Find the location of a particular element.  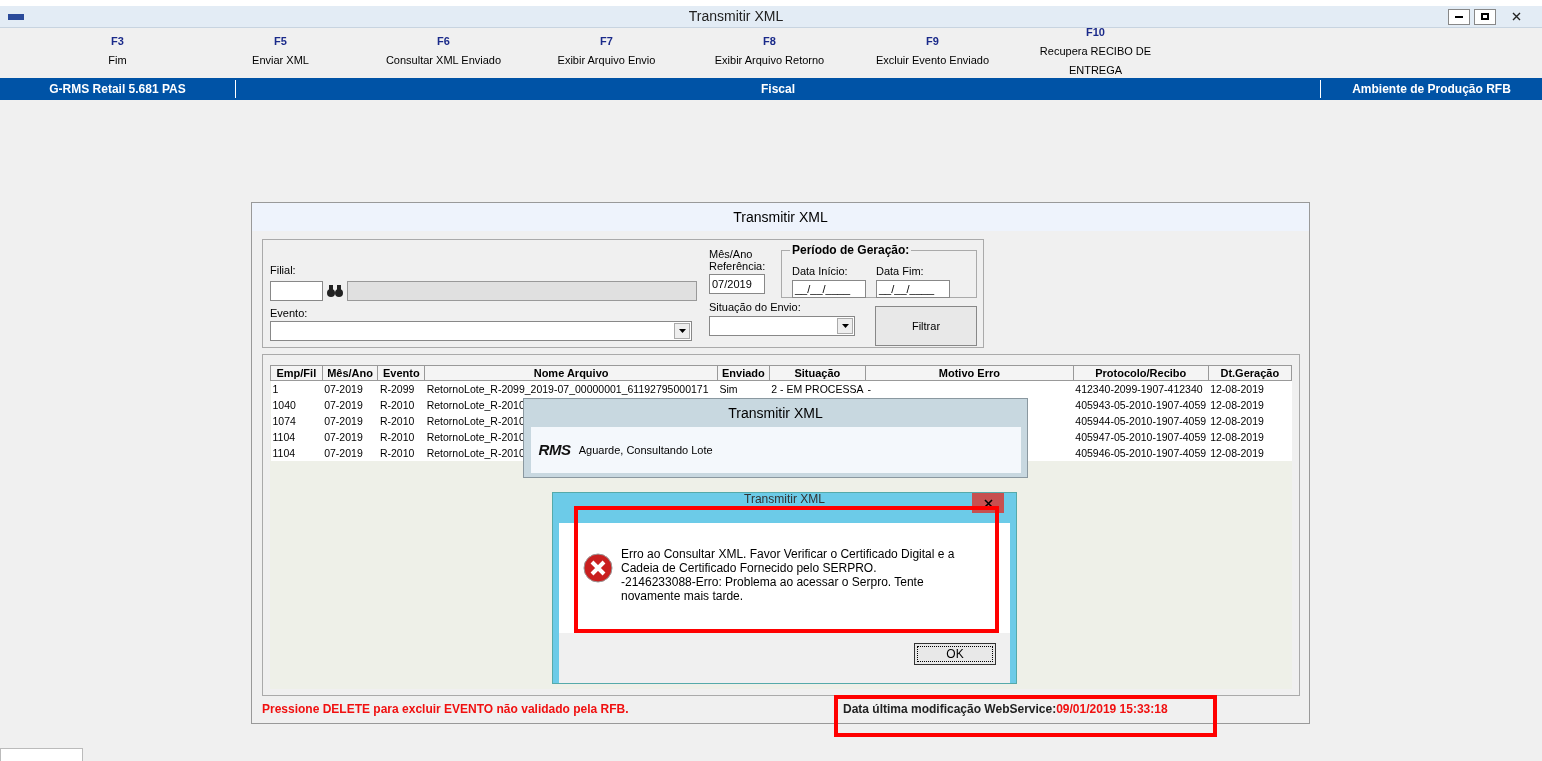

filter-button: Filtrar is located at coordinates (926, 326).